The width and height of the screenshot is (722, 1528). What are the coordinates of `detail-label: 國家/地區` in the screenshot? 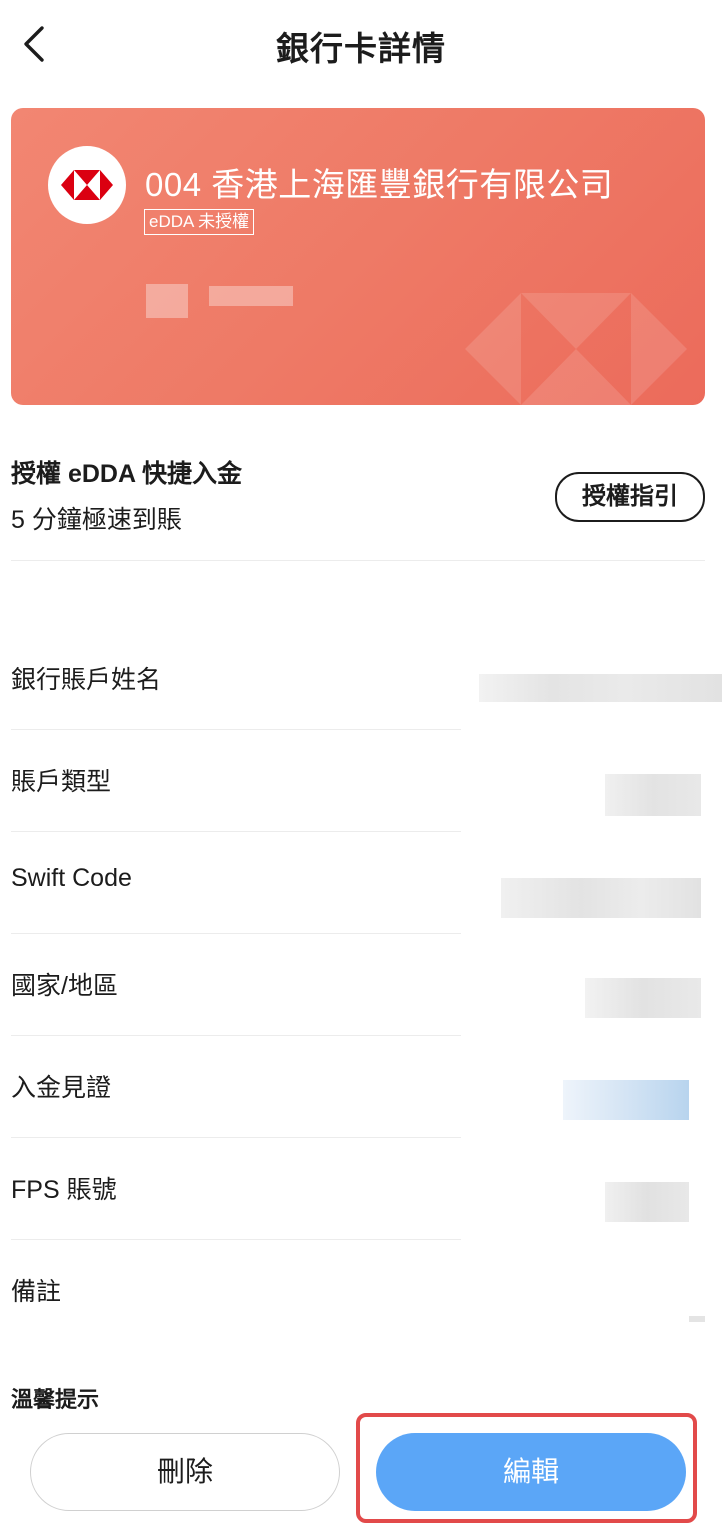 It's located at (64, 986).